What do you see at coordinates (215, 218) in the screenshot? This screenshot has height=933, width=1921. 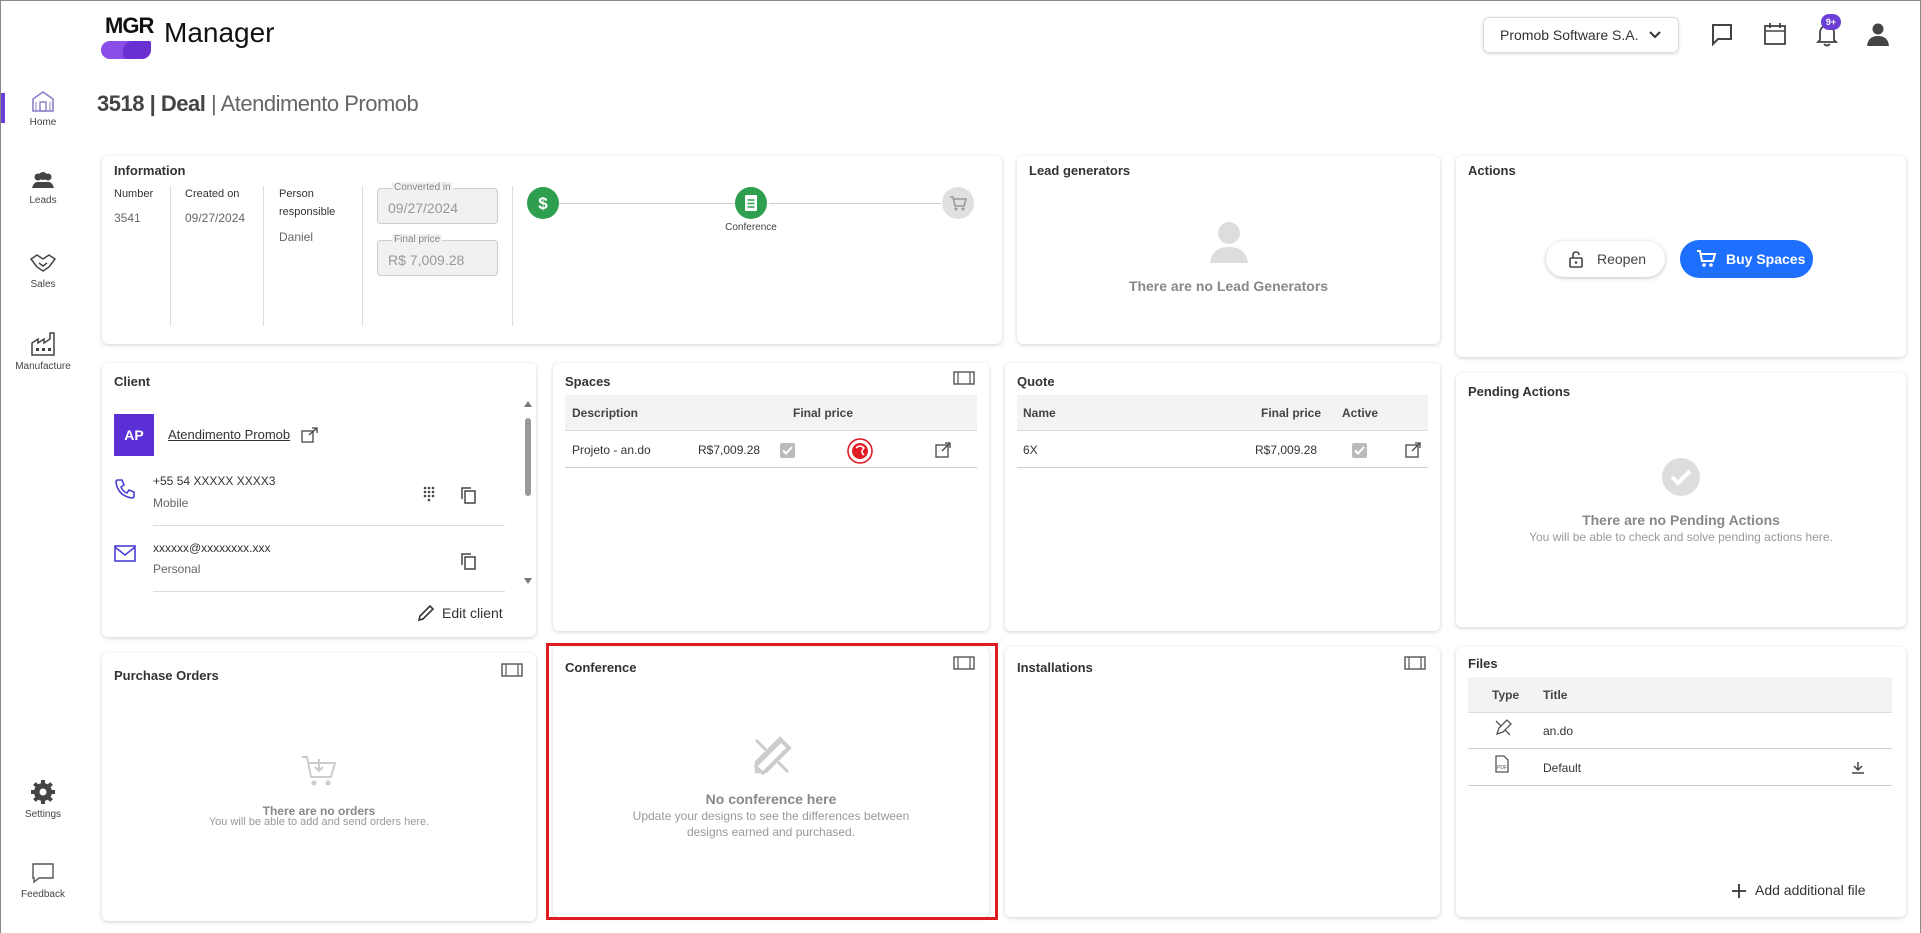 I see `created-value: 09/27/2024` at bounding box center [215, 218].